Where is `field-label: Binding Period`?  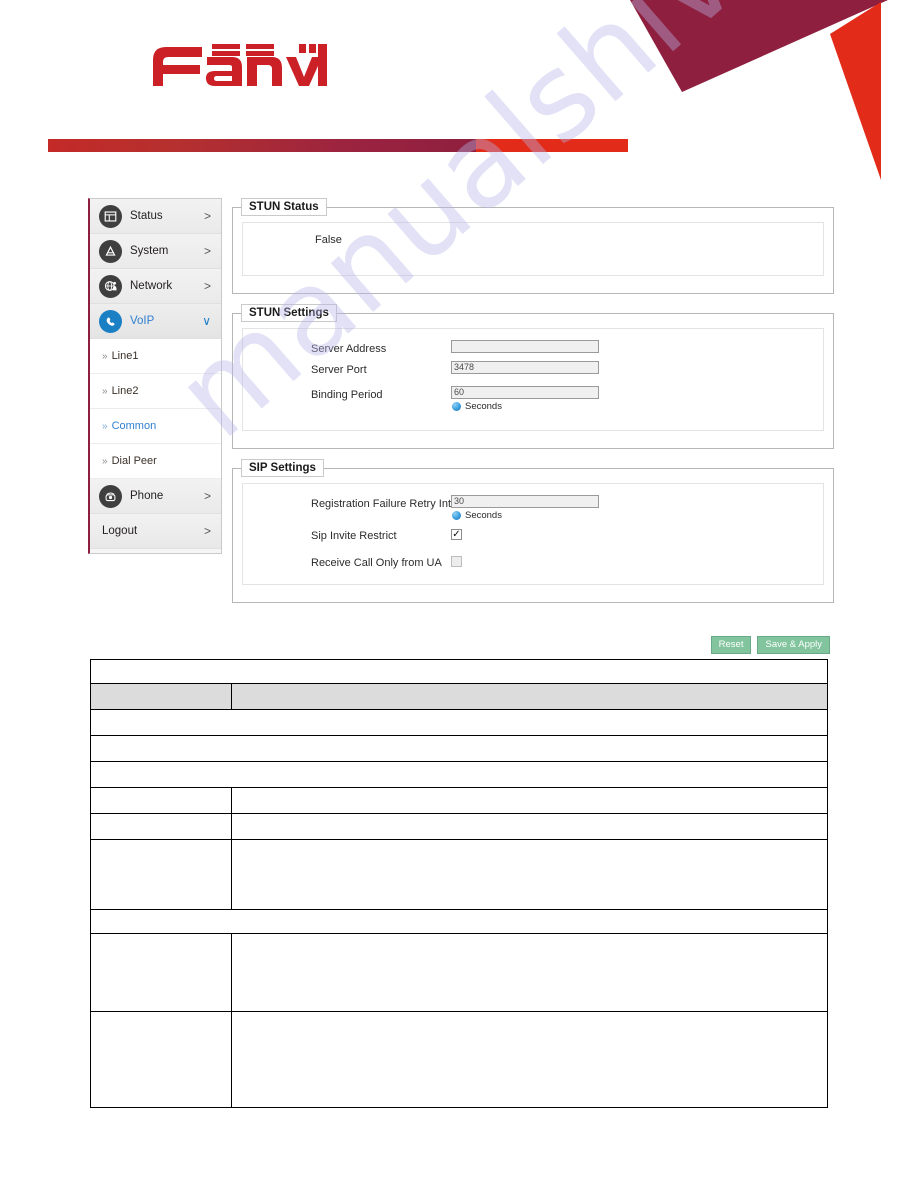
field-label: Binding Period is located at coordinates (347, 395).